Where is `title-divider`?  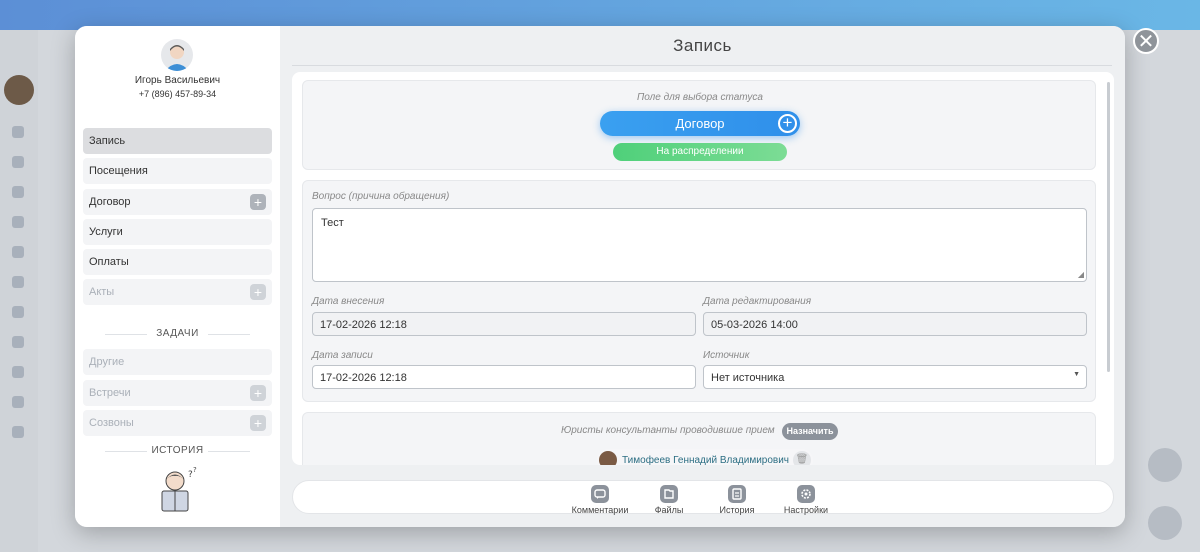
title-divider is located at coordinates (702, 65).